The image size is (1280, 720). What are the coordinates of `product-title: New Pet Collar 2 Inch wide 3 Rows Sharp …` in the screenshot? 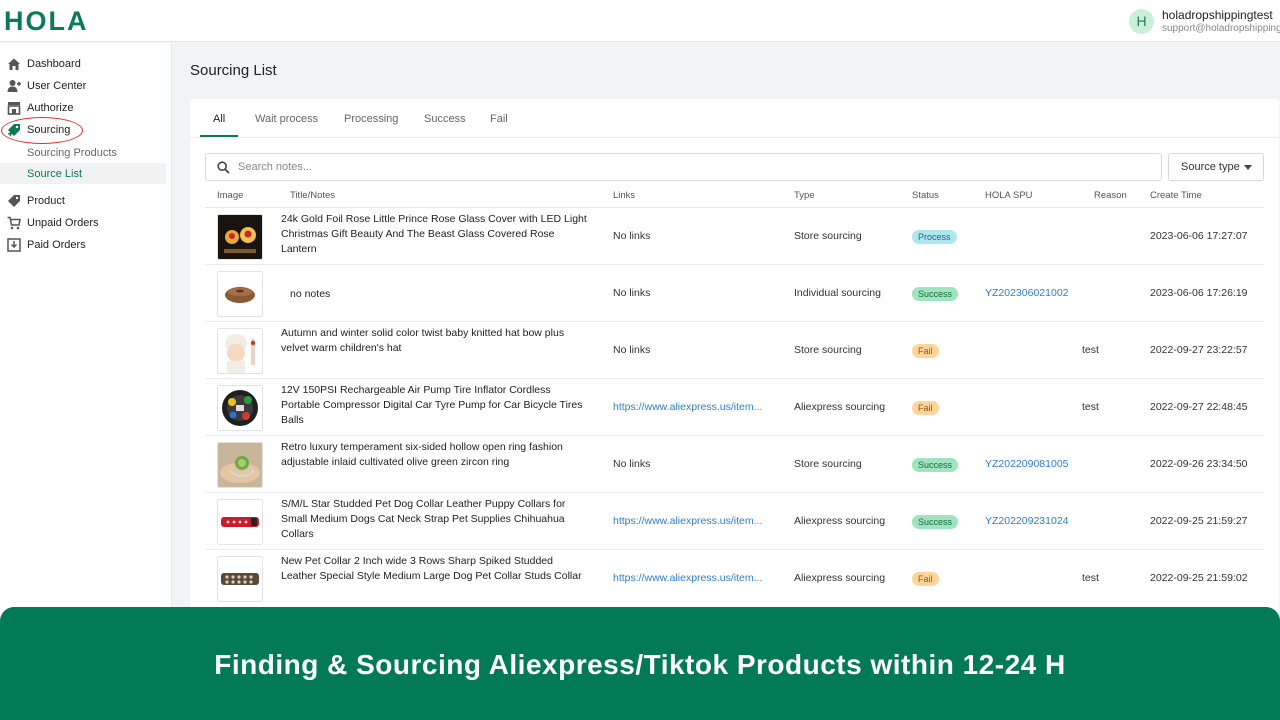 It's located at (431, 568).